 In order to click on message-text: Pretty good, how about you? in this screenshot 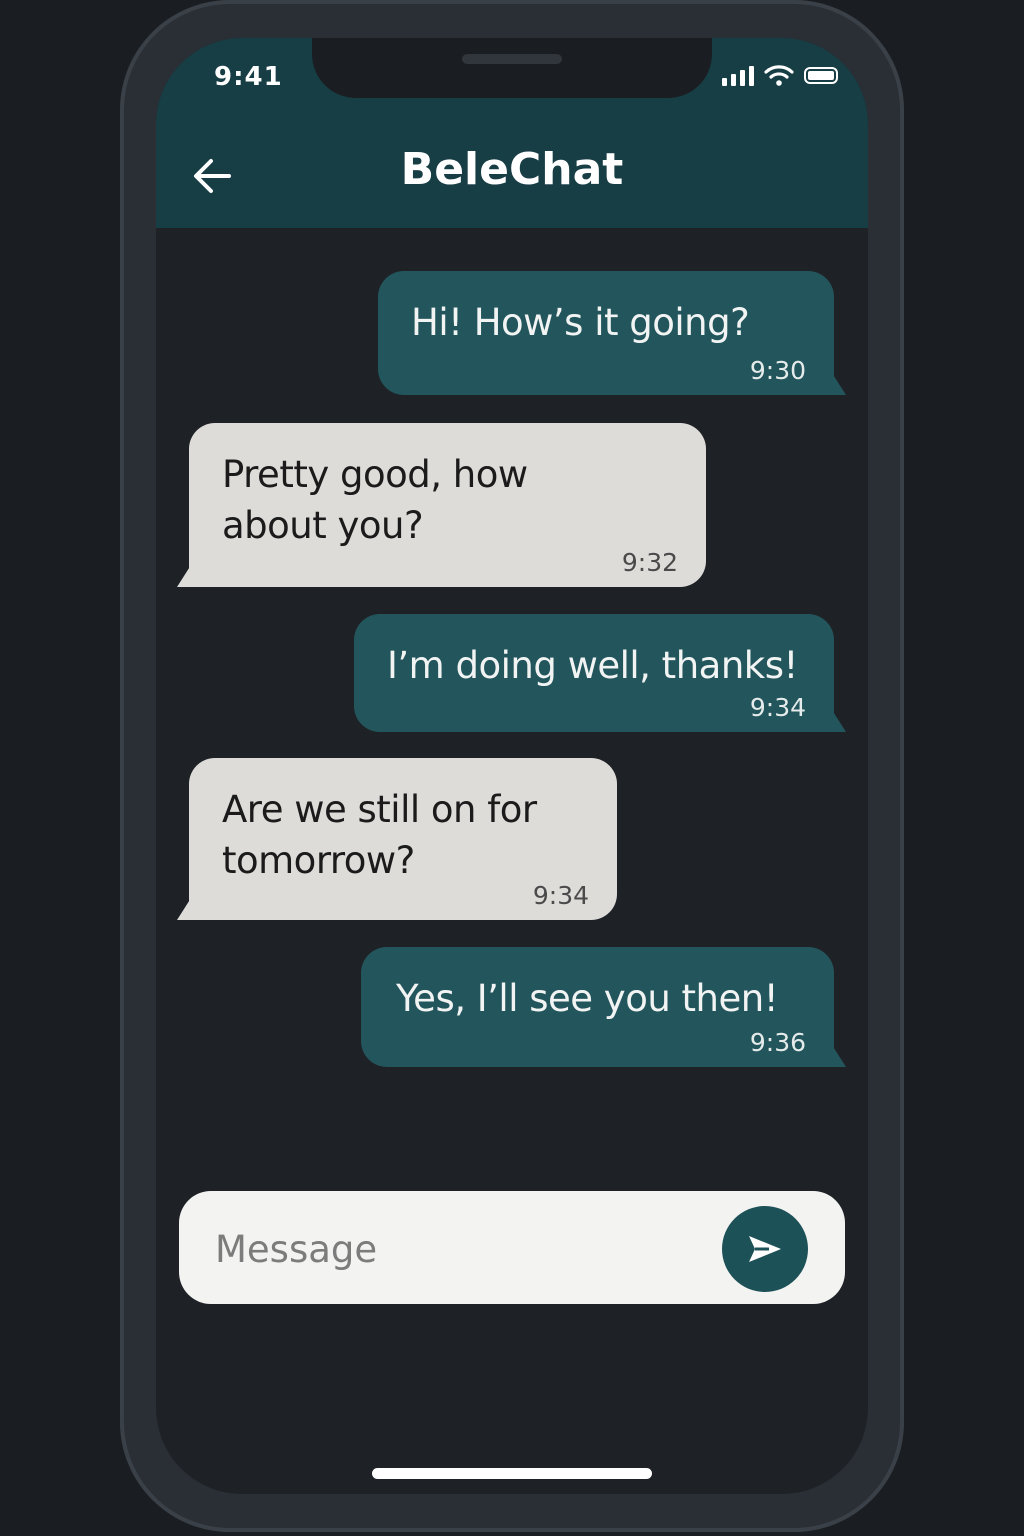, I will do `click(375, 500)`.